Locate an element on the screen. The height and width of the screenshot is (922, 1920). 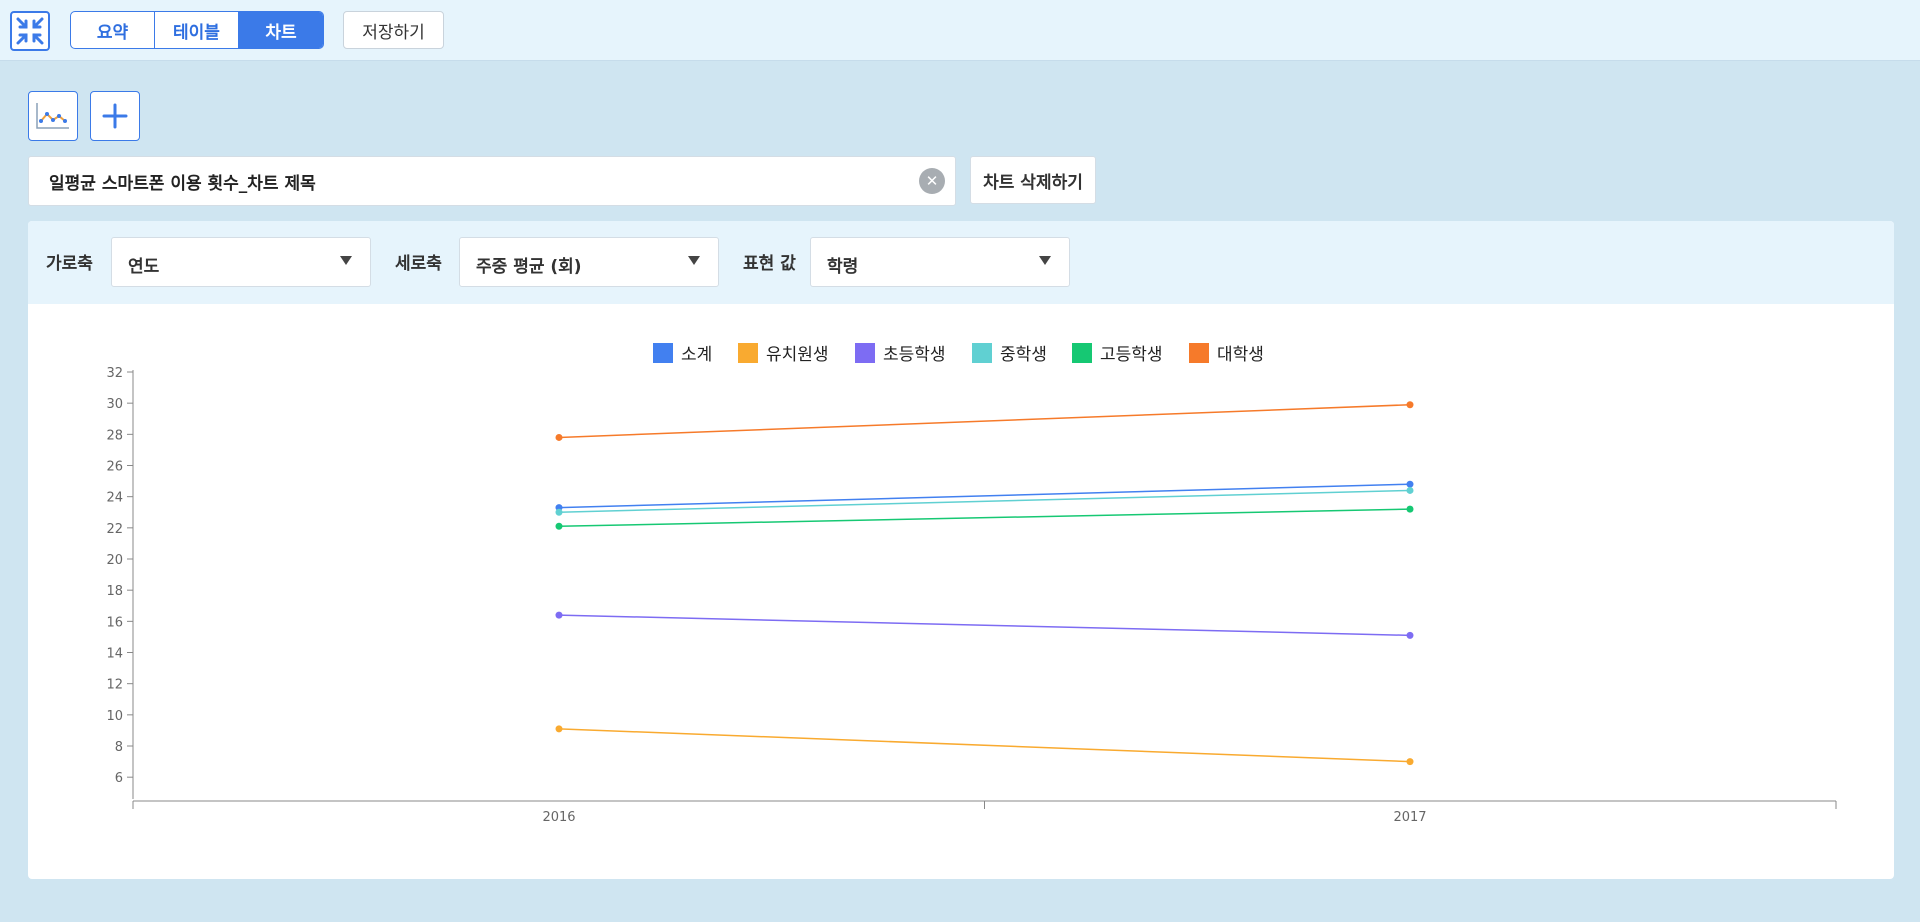
y-tick-label: 8 is located at coordinates (119, 747).